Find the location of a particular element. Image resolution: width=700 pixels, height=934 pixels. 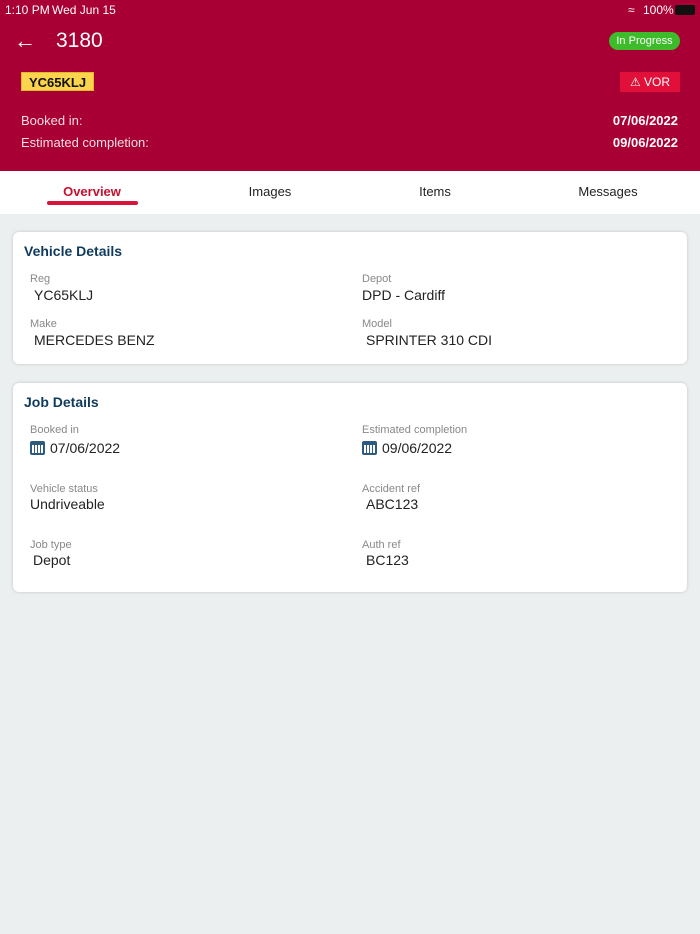

reg-label: Reg is located at coordinates (40, 279).